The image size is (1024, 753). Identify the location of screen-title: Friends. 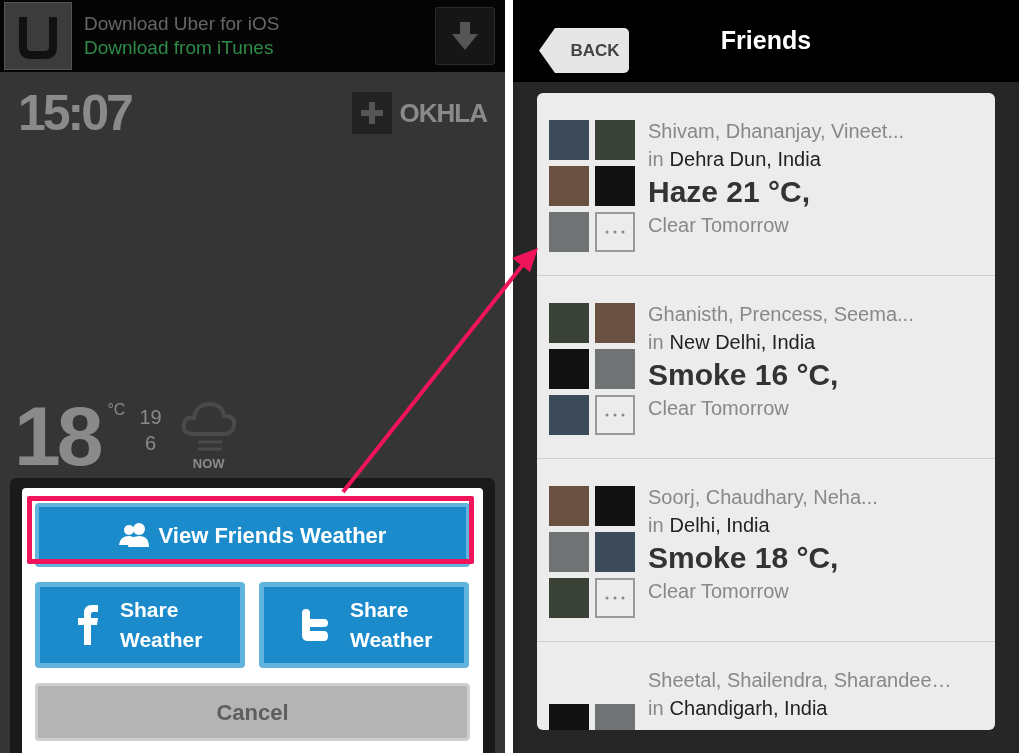
(766, 41).